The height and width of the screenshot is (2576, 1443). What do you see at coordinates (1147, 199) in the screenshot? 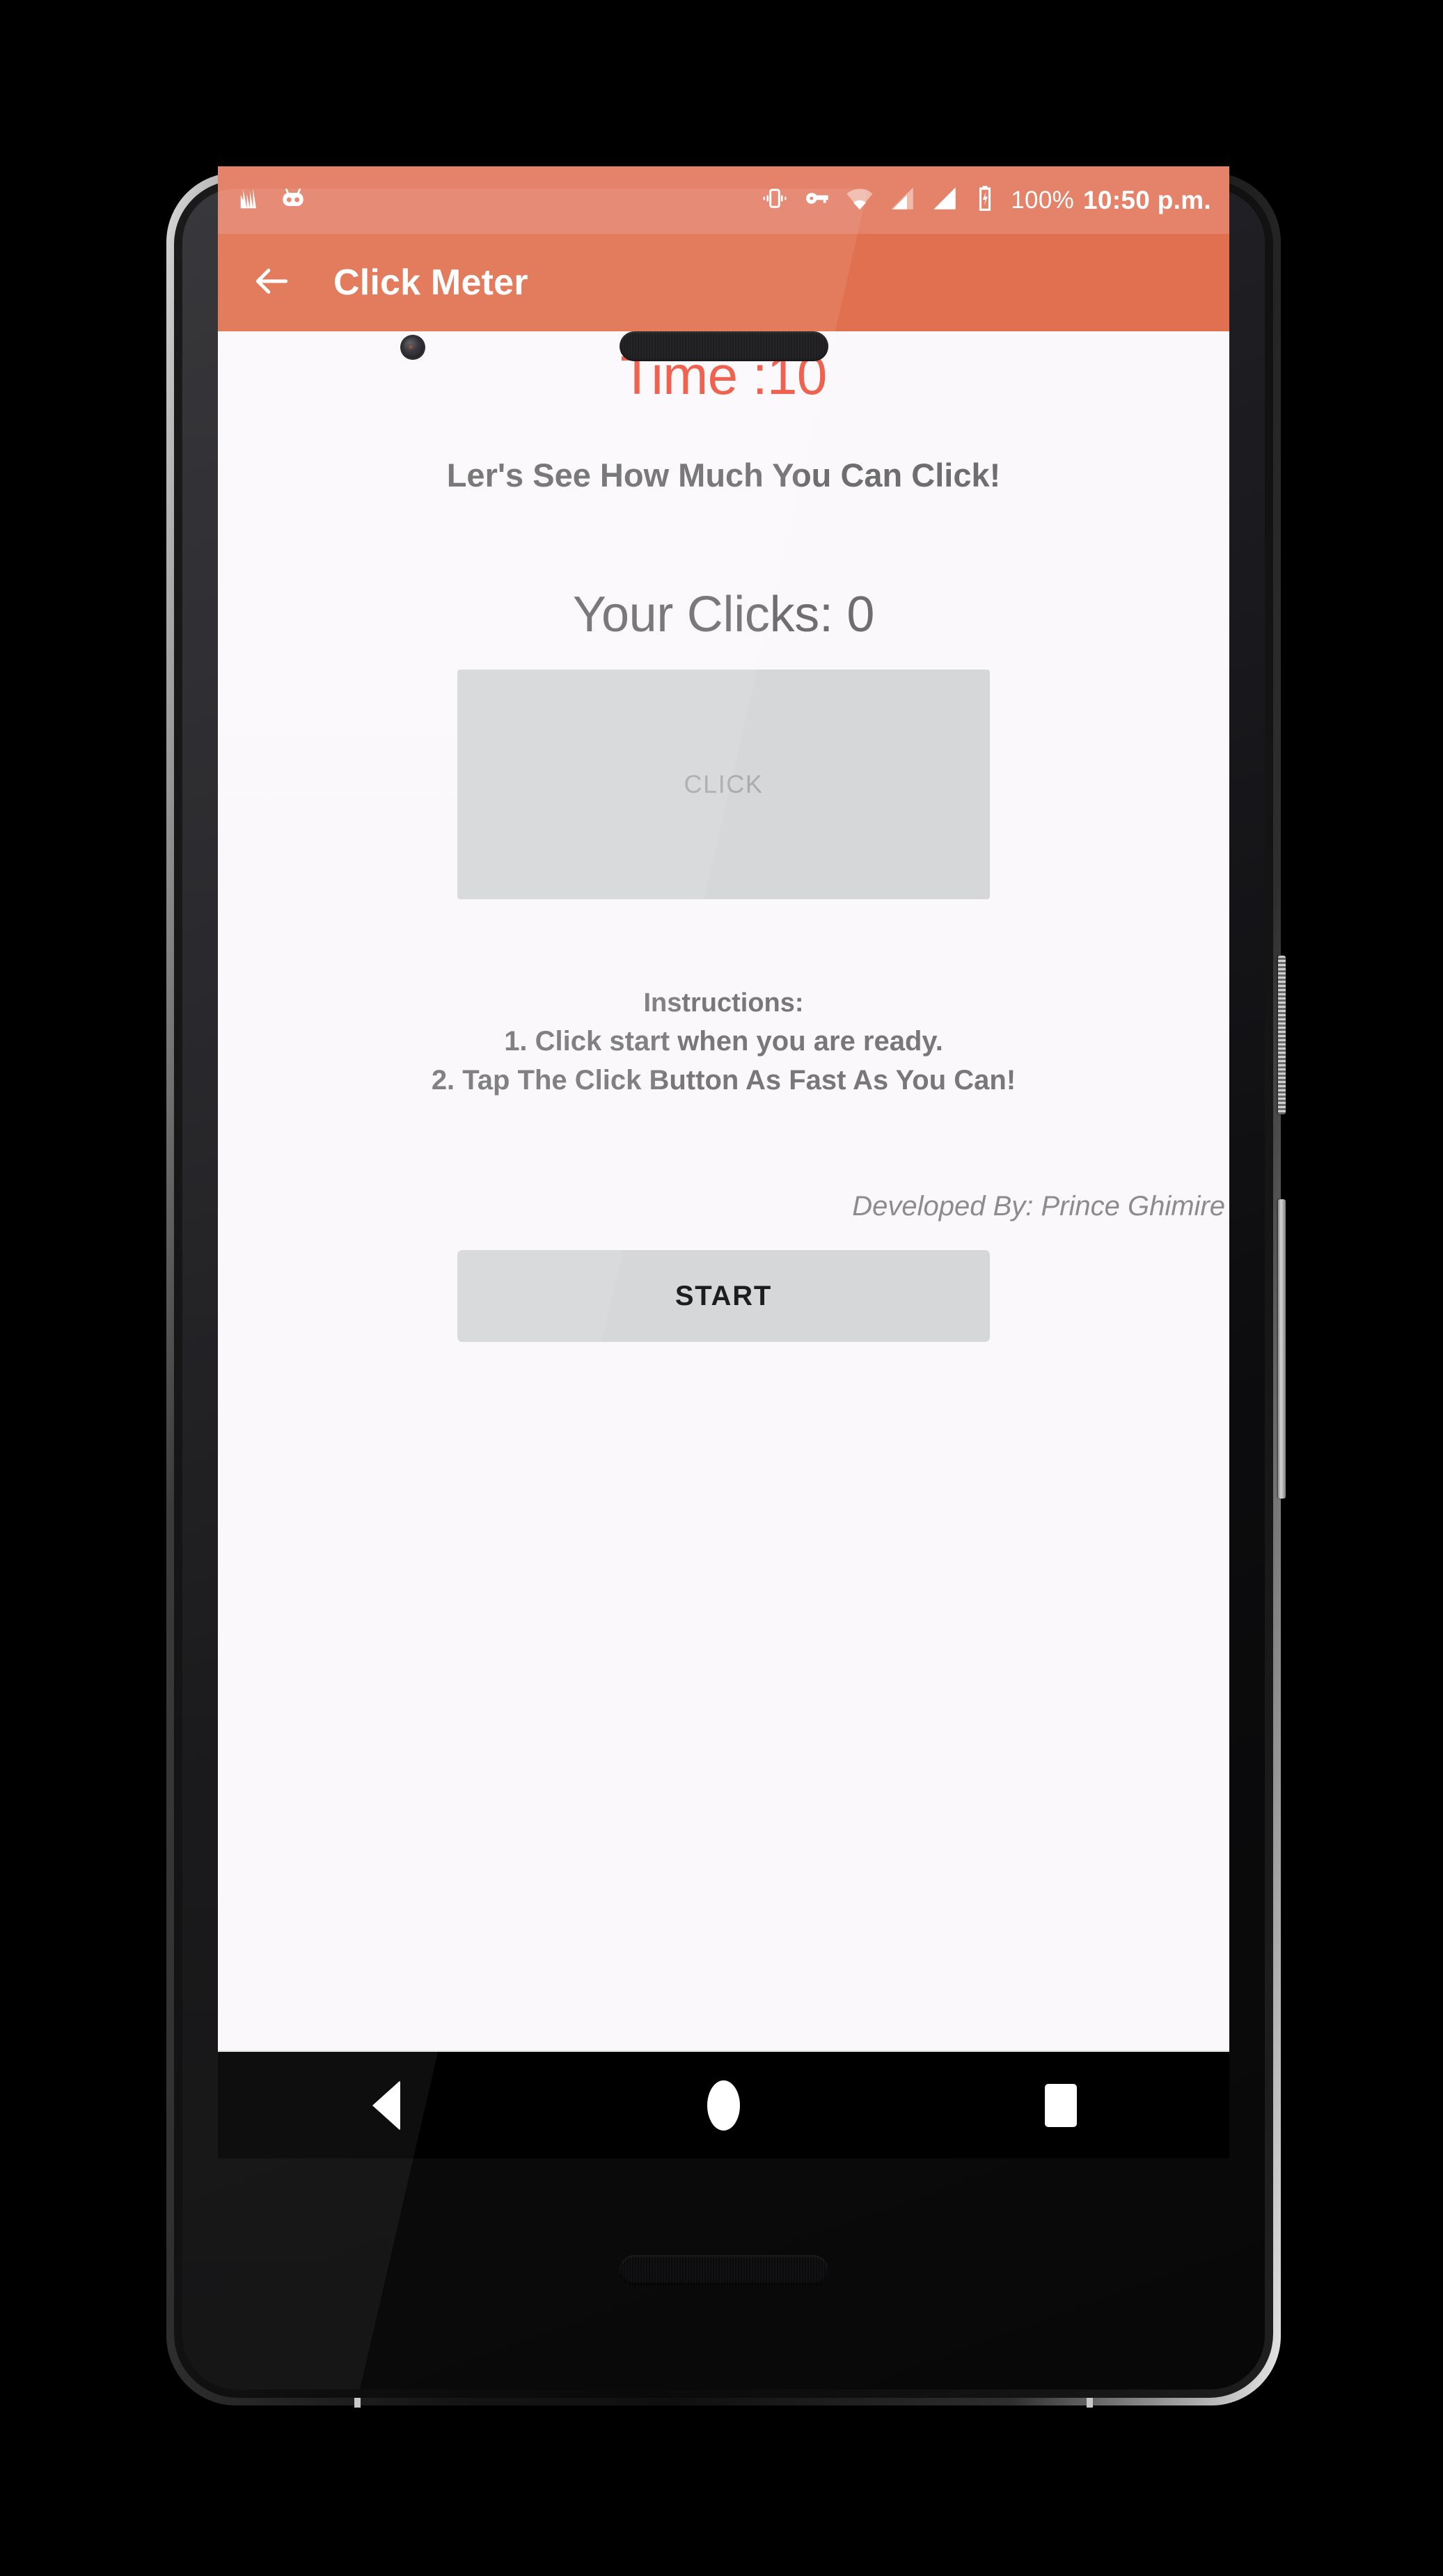
I see `status-bar-clock: 10:50 p.m.` at bounding box center [1147, 199].